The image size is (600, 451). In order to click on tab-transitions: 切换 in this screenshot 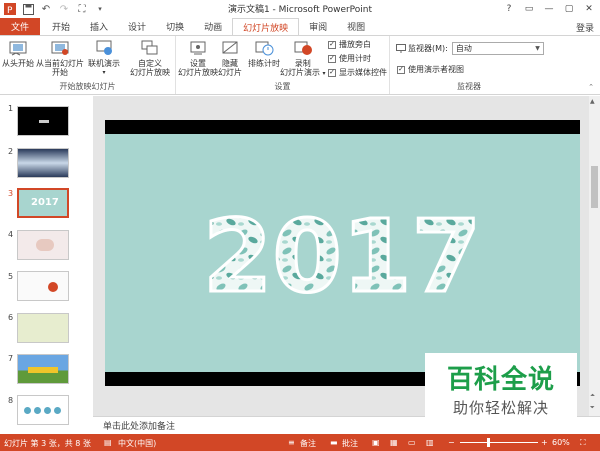, I will do `click(175, 26)`.